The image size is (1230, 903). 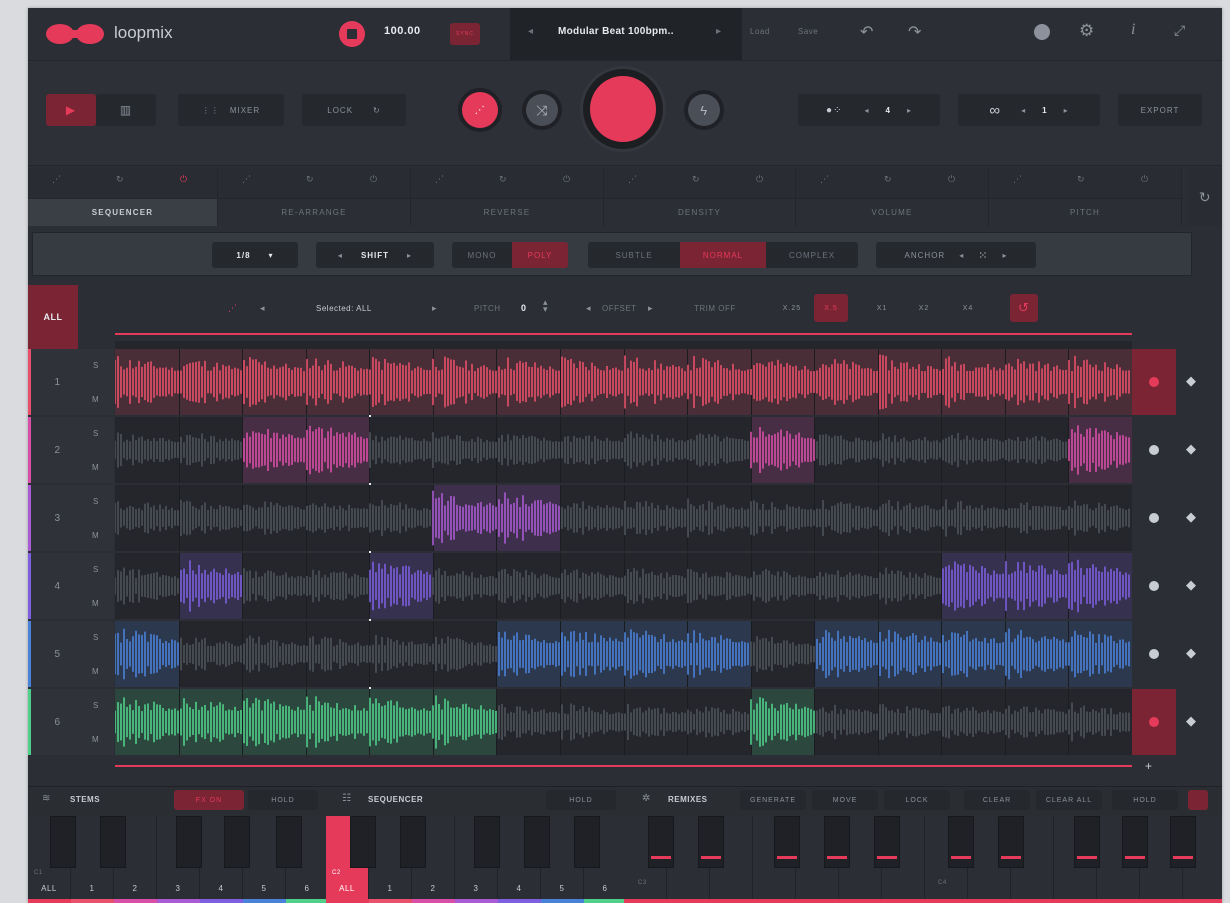 What do you see at coordinates (1023, 110) in the screenshot?
I see `loop-prev-icon: ◂` at bounding box center [1023, 110].